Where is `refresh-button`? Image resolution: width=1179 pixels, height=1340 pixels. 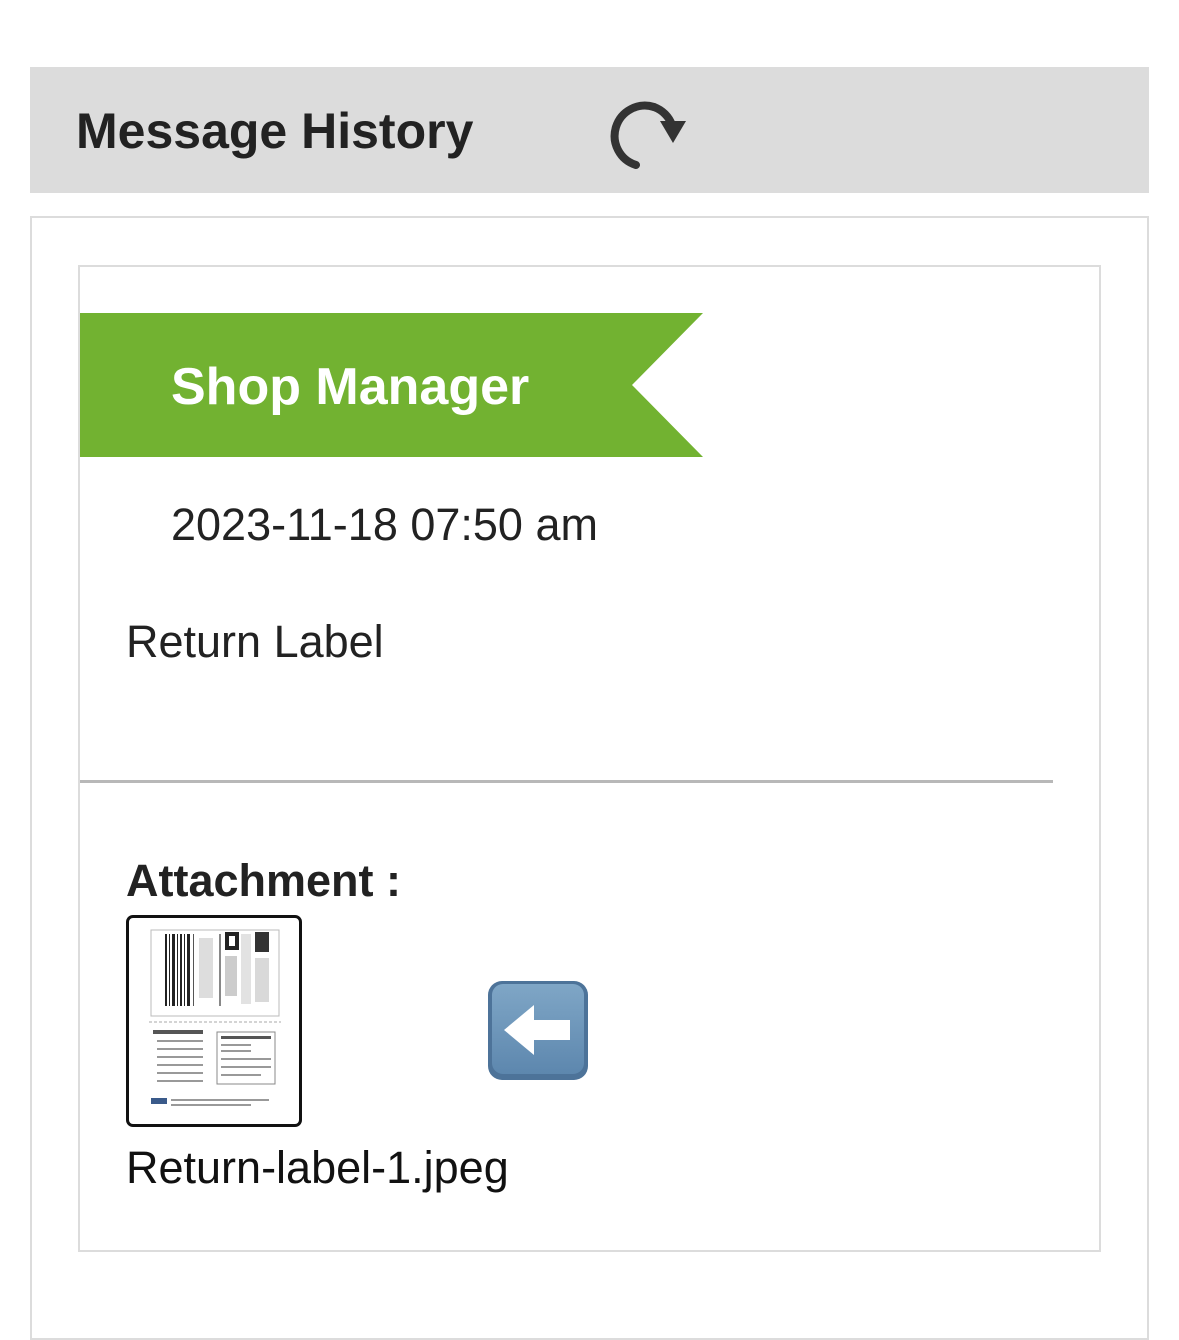
refresh-button is located at coordinates (649, 135).